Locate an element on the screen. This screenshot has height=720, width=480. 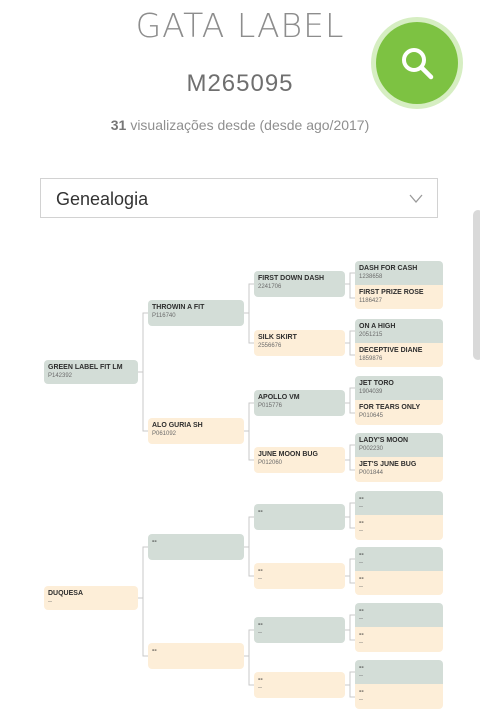
pedigree-gen3-2: SILK SKIRT 2556676 is located at coordinates (299, 343).